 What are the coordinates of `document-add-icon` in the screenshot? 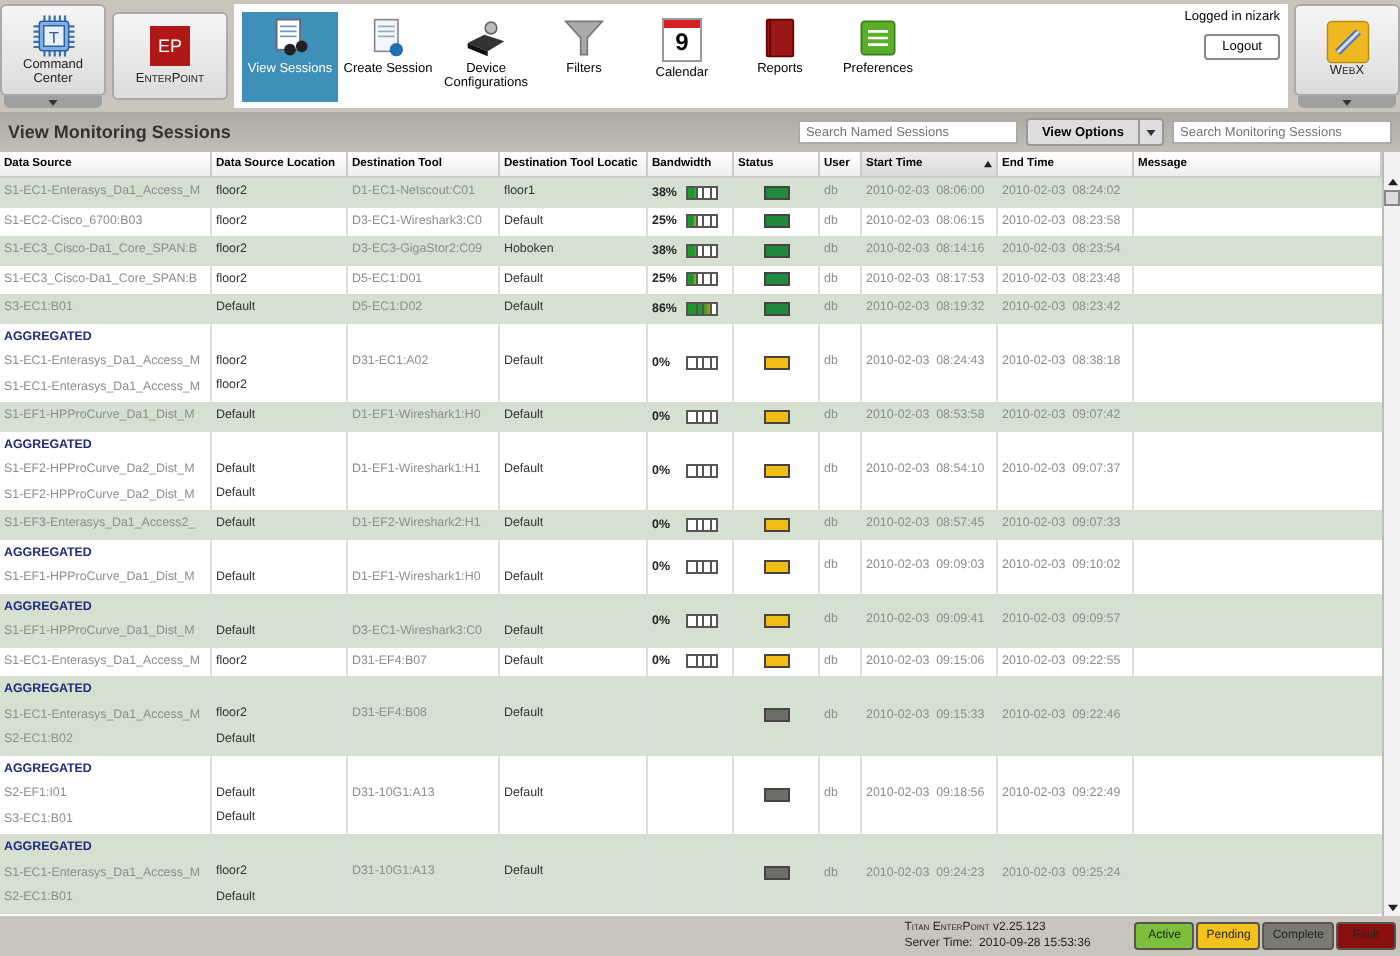 It's located at (388, 37).